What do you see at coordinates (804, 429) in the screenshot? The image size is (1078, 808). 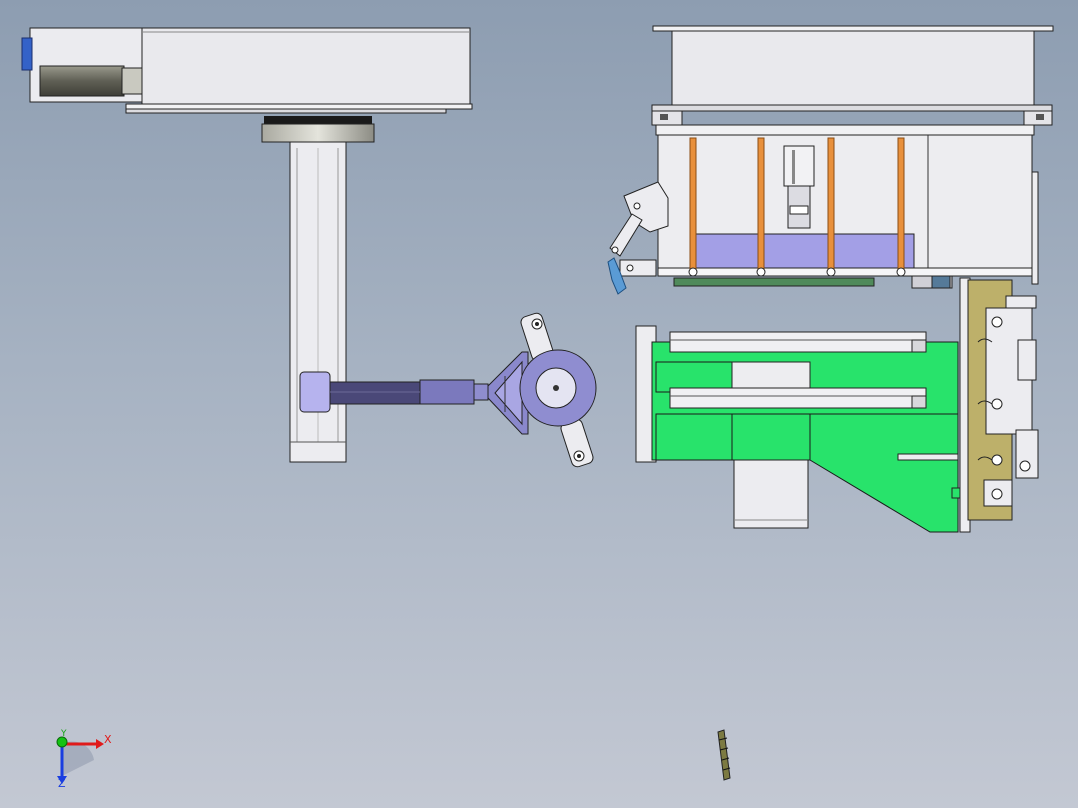 I see `green-slide-block` at bounding box center [804, 429].